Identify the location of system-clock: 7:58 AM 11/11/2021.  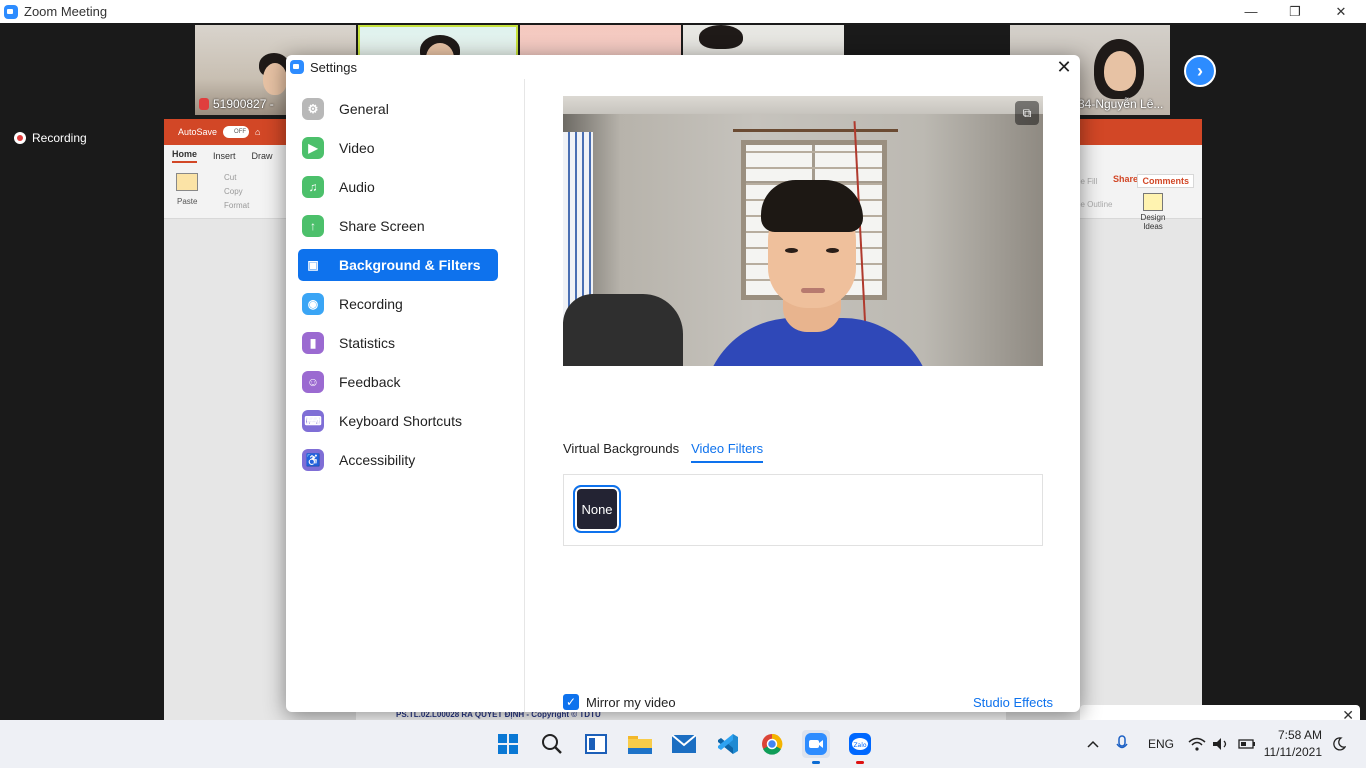
(1293, 744).